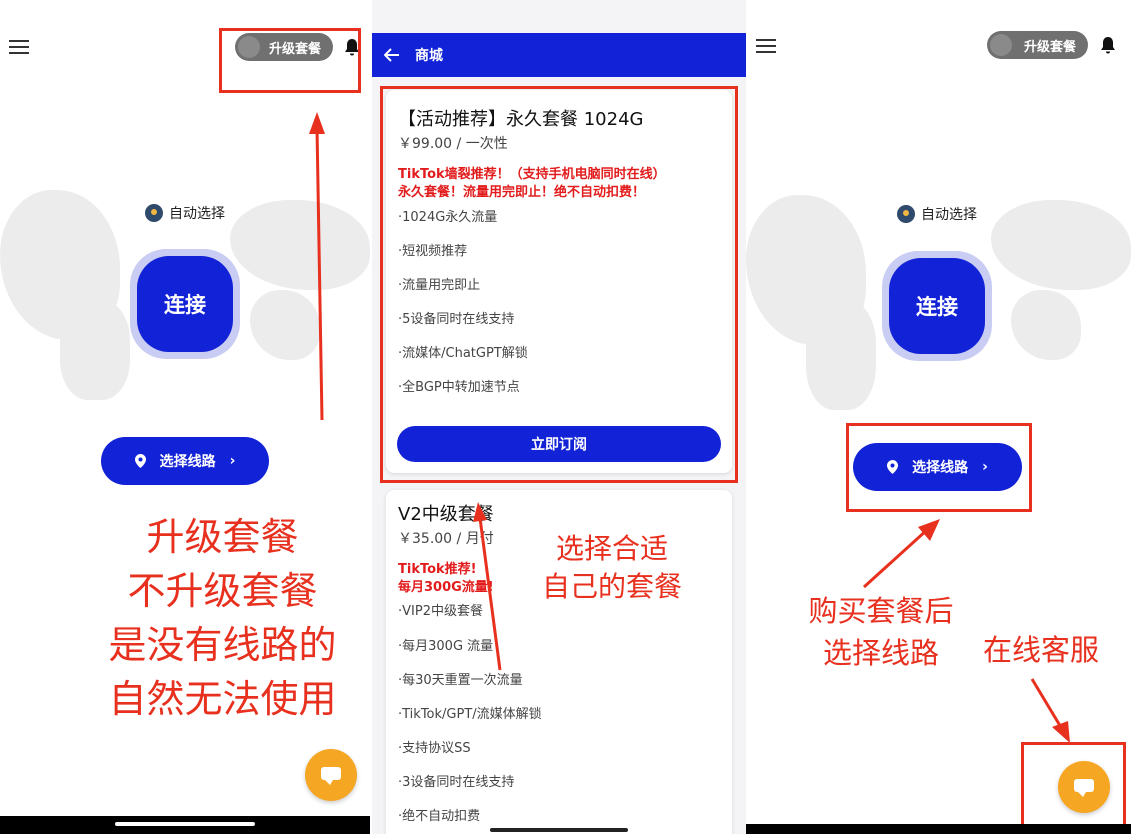 The image size is (1131, 834). Describe the element at coordinates (880, 653) in the screenshot. I see `annotation-line: 选择线路` at that location.